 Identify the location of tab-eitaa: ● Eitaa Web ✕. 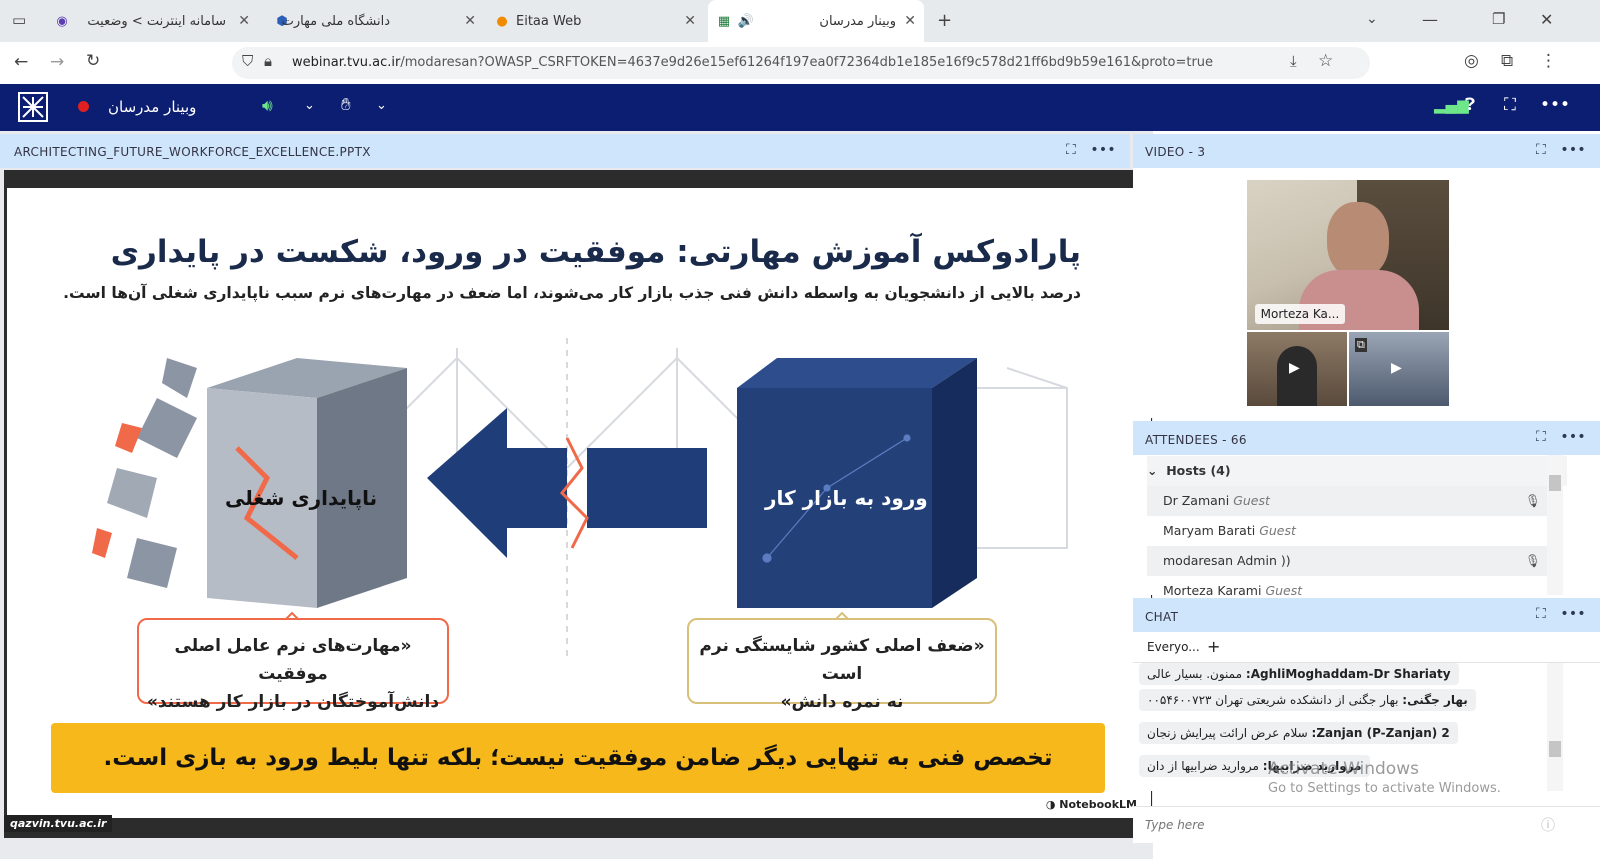
(596, 21).